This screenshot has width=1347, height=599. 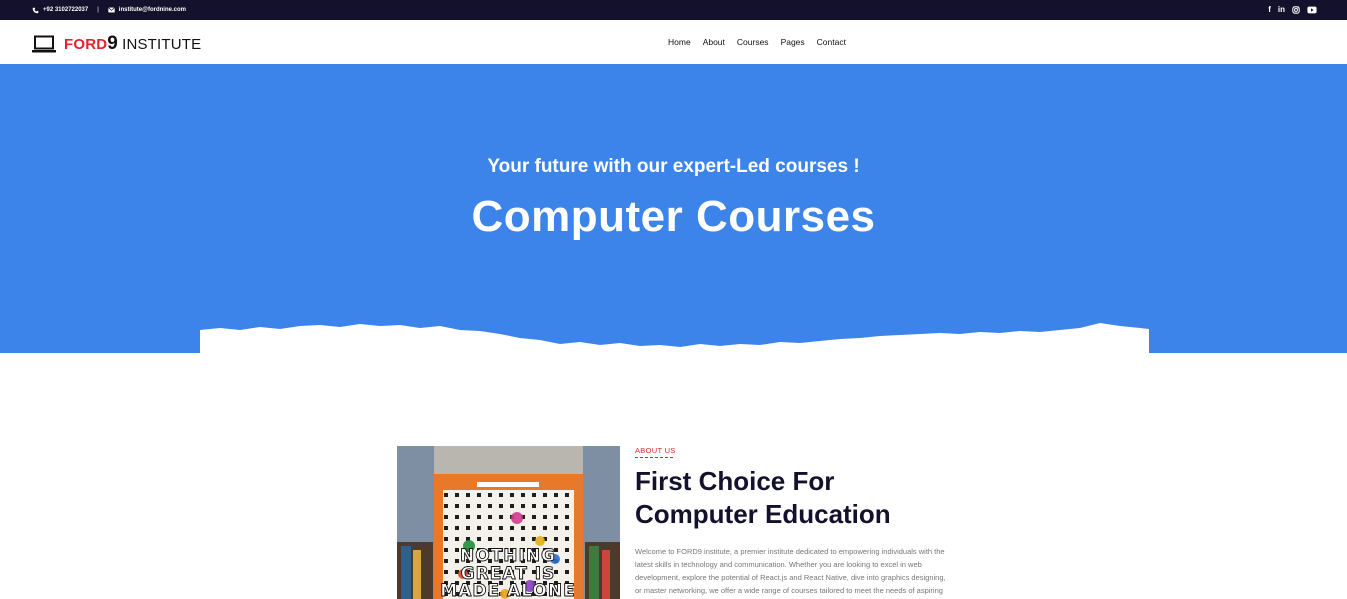 I want to click on phone-contact: +92 3102722037, so click(x=60, y=10).